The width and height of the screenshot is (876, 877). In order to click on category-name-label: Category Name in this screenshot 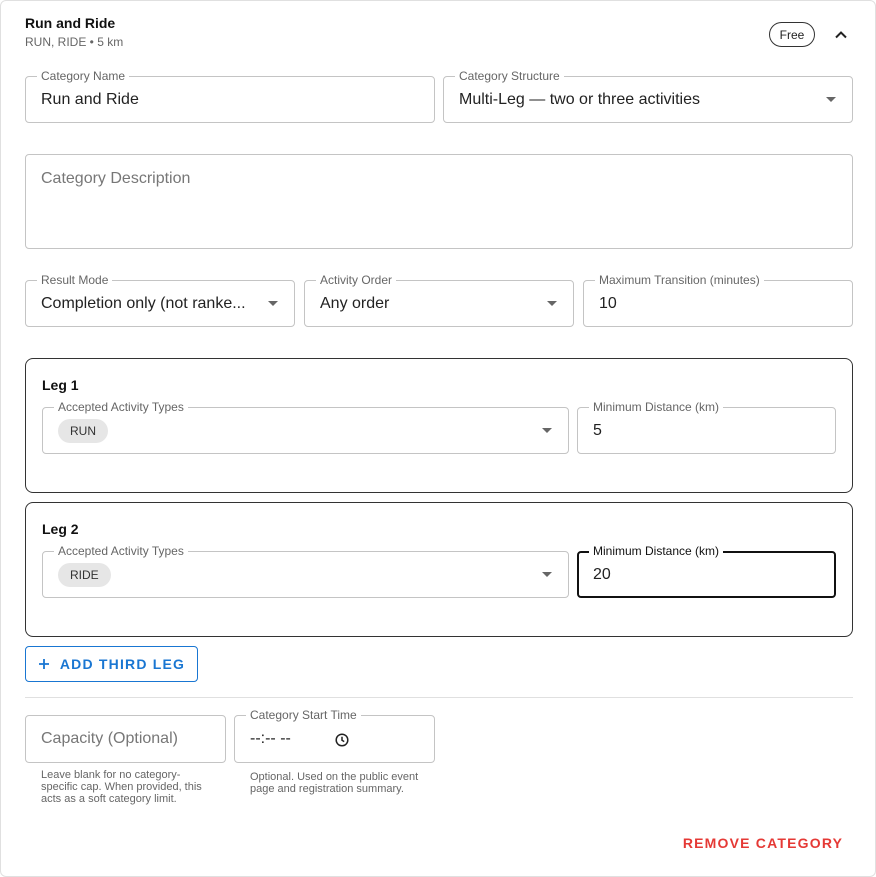, I will do `click(83, 76)`.